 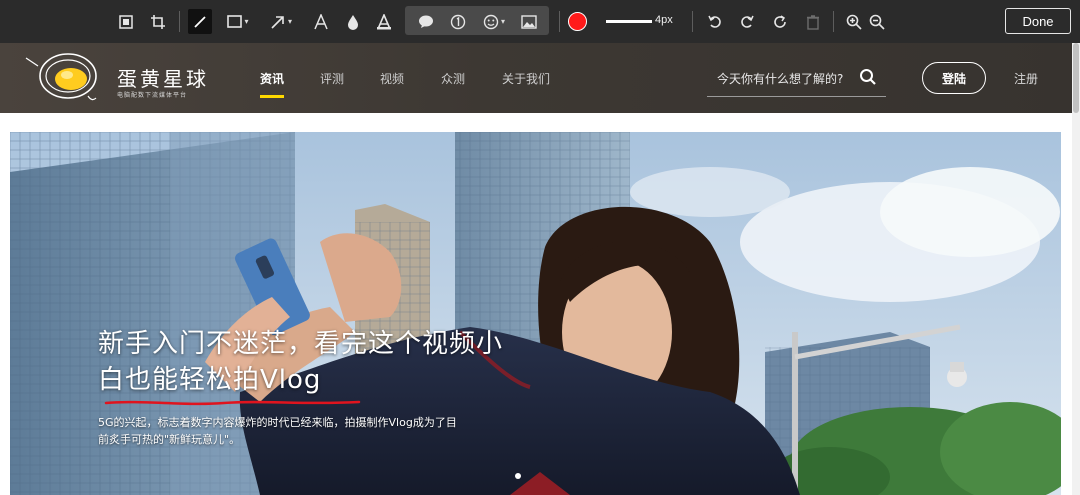 What do you see at coordinates (169, 439) in the screenshot?
I see `hero-description-line-2: 前炙手可热的"新鲜玩意儿"。` at bounding box center [169, 439].